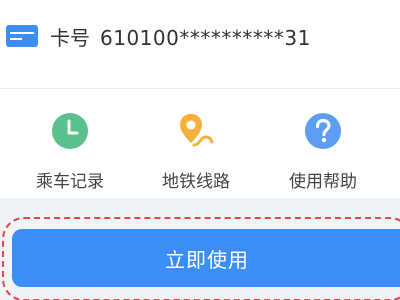 The image size is (400, 300). Describe the element at coordinates (22, 36) in the screenshot. I see `card-icon` at that location.